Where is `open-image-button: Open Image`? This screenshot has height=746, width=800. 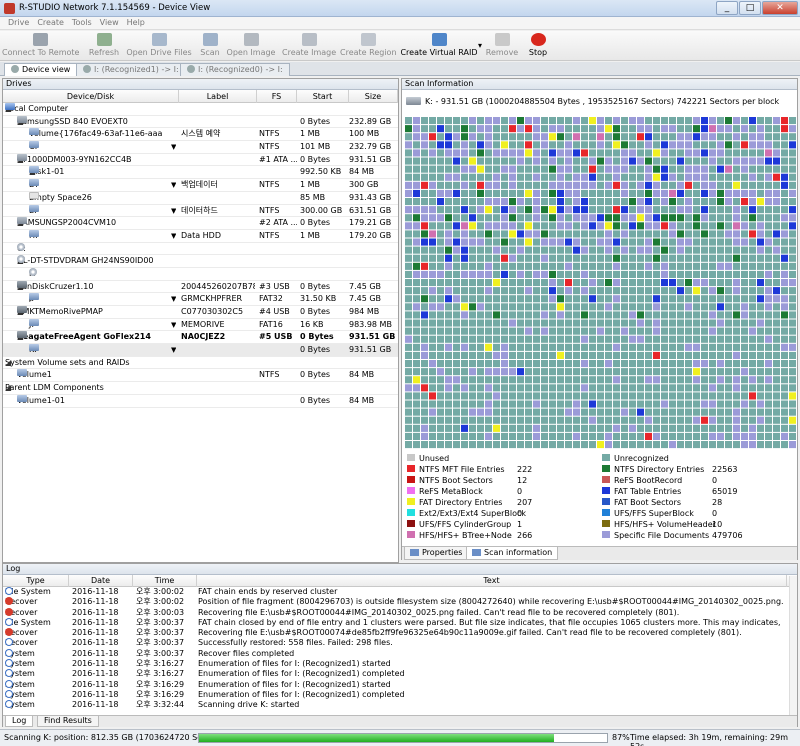
open-image-button: Open Image is located at coordinates (251, 46).